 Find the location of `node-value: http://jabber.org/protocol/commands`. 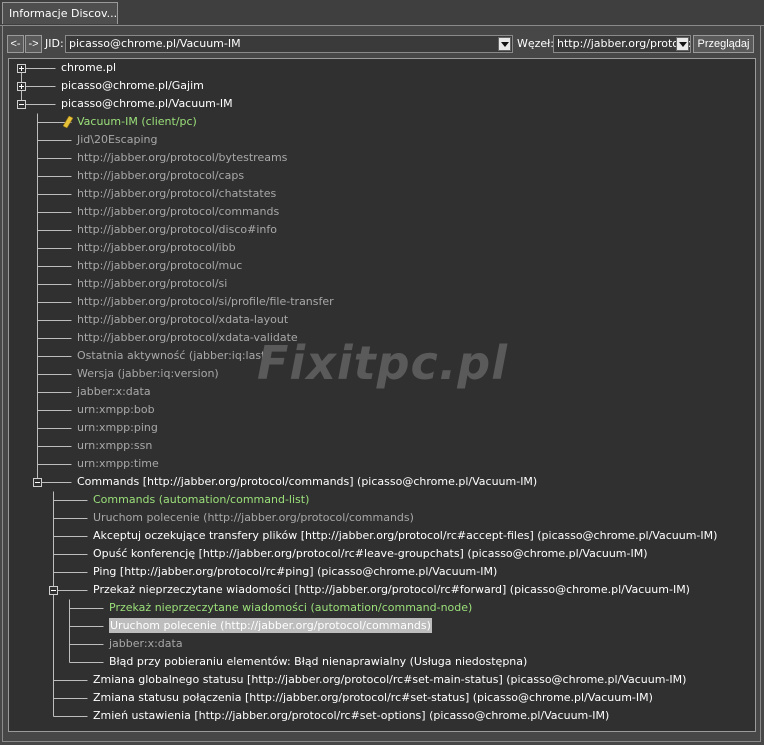

node-value: http://jabber.org/protocol/commands is located at coordinates (624, 43).